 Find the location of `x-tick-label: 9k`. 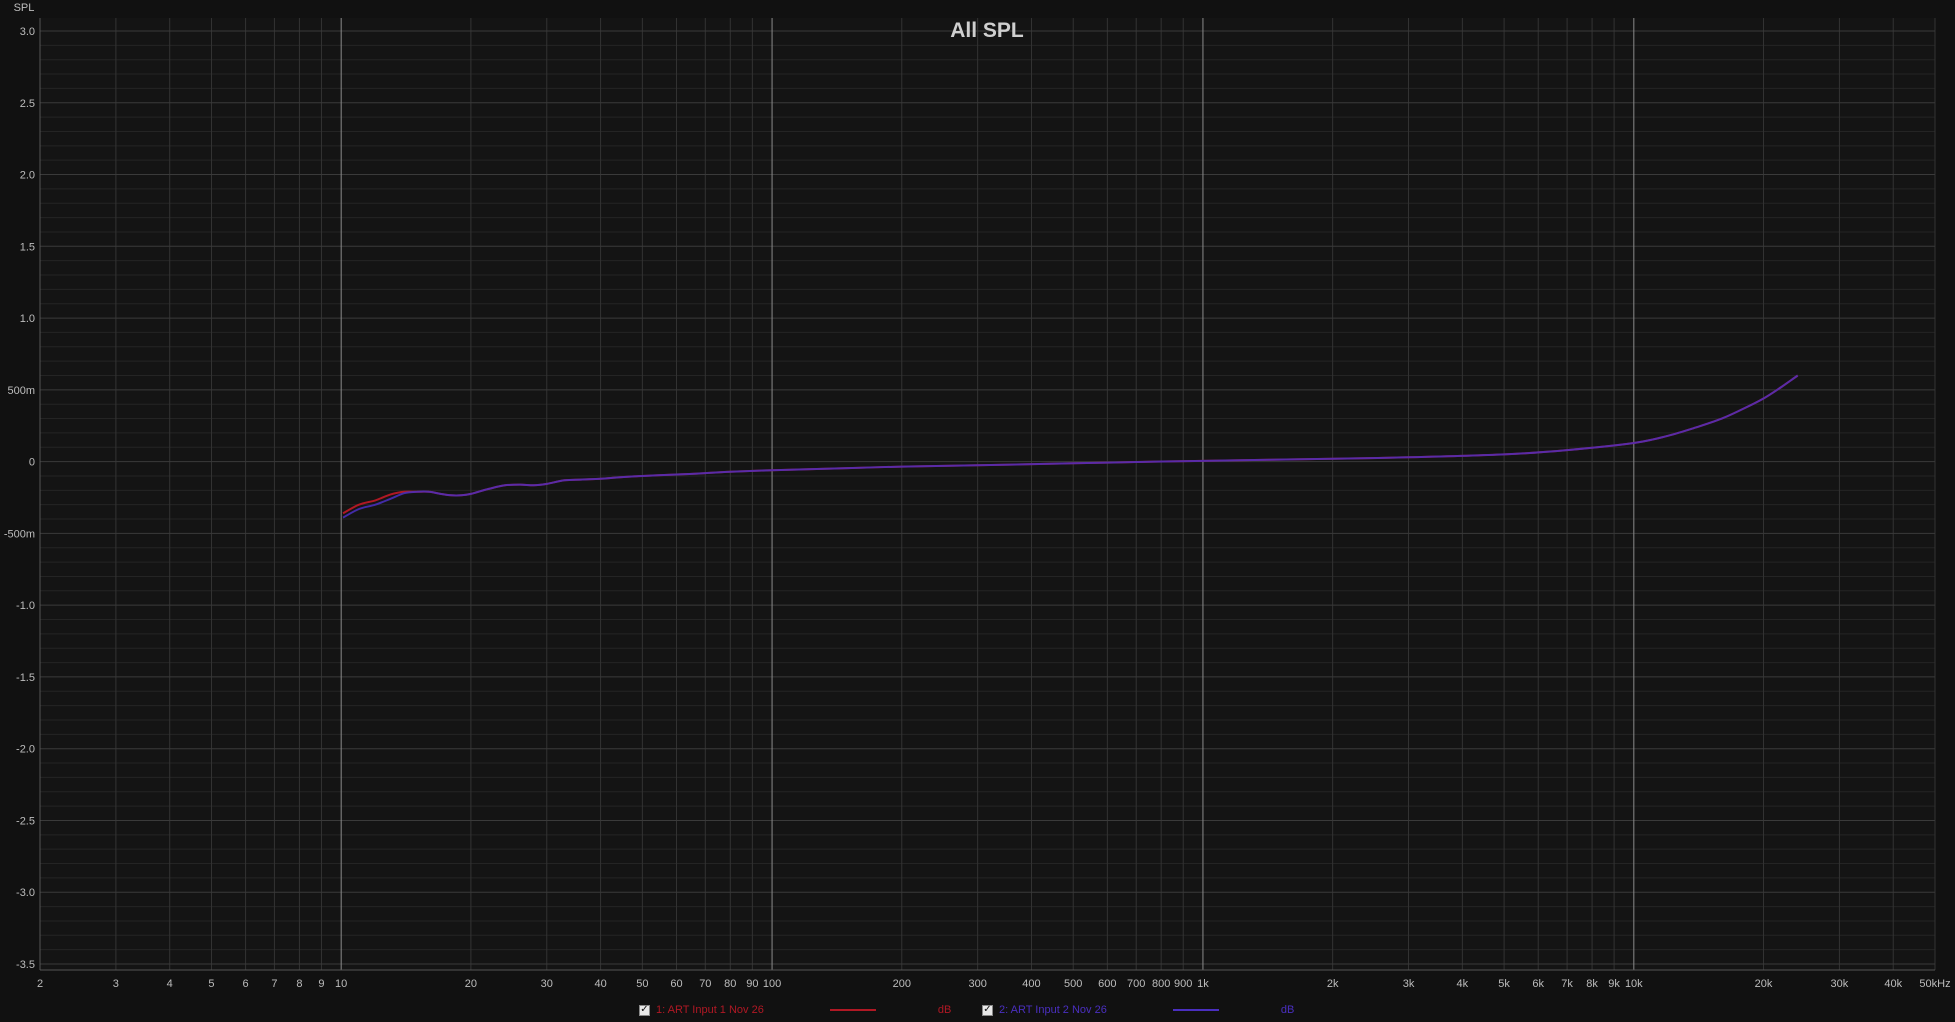

x-tick-label: 9k is located at coordinates (1614, 984).